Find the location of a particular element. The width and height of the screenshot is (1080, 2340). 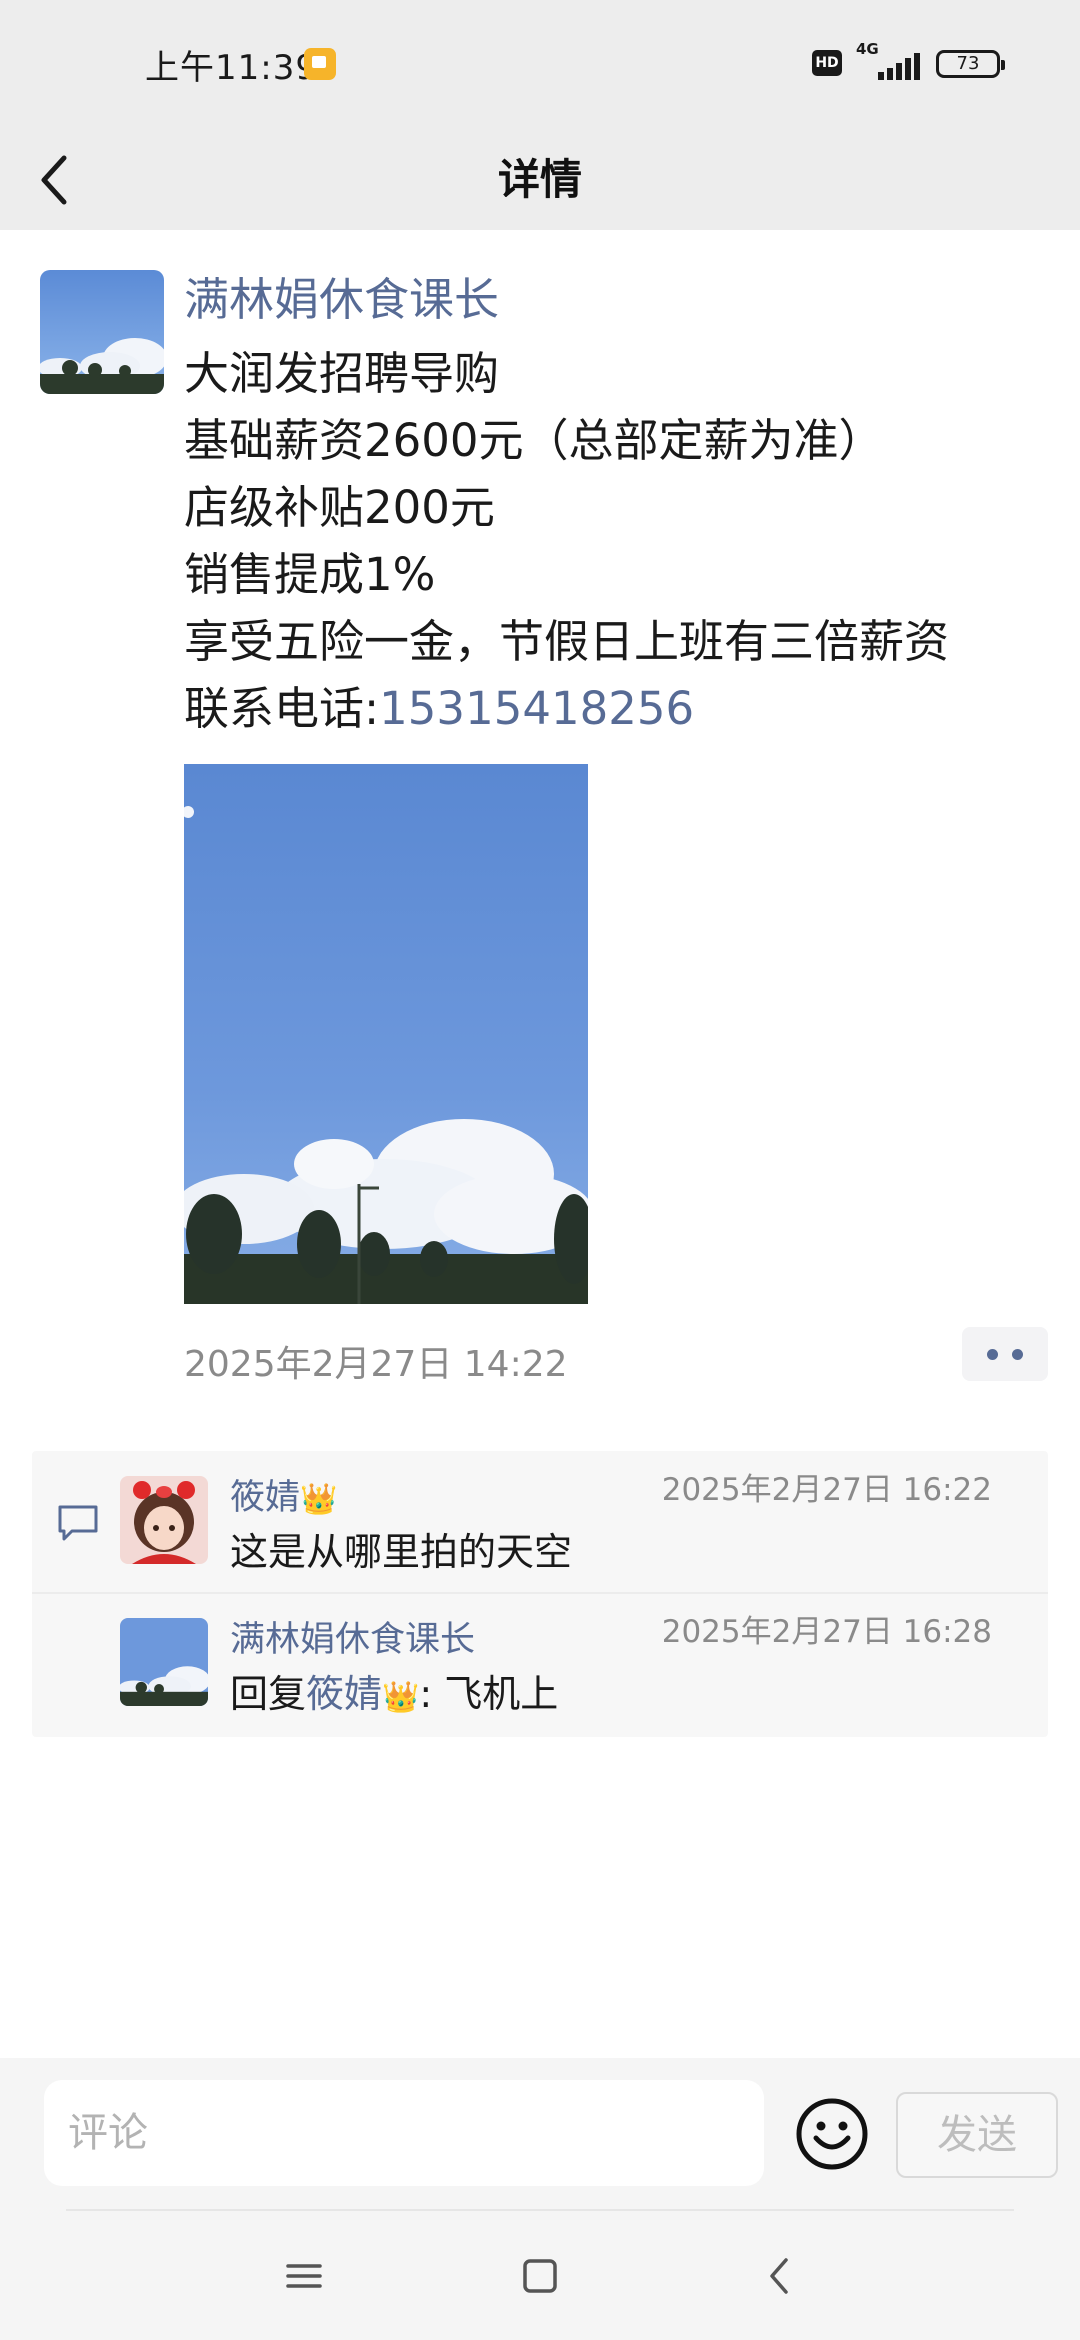

commenter-name: 筱婧👑 is located at coordinates (283, 1499).